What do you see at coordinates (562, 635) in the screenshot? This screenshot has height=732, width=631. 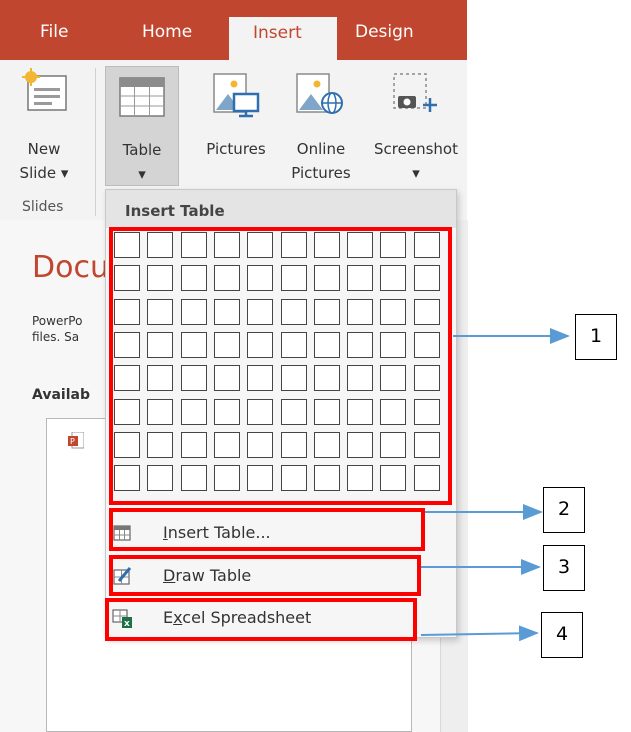 I see `callout-4: 4` at bounding box center [562, 635].